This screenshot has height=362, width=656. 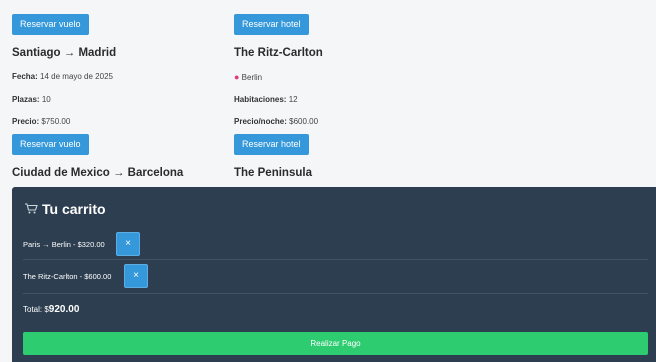 I want to click on flight-route-title: Santiago → Madrid, so click(x=64, y=53).